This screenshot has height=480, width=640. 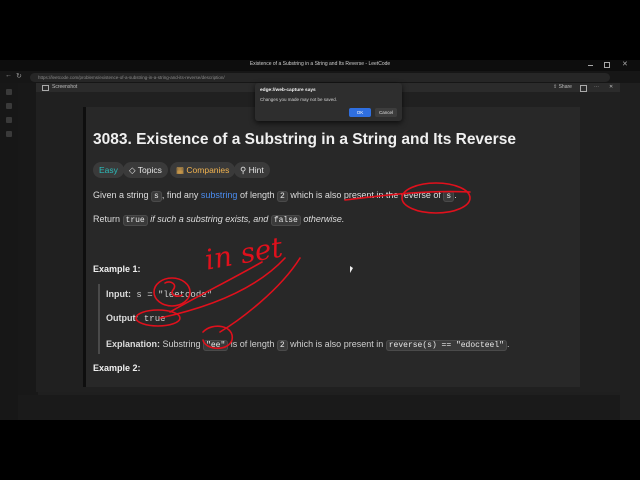 I want to click on mouse-cursor-icon, so click(x=351, y=269).